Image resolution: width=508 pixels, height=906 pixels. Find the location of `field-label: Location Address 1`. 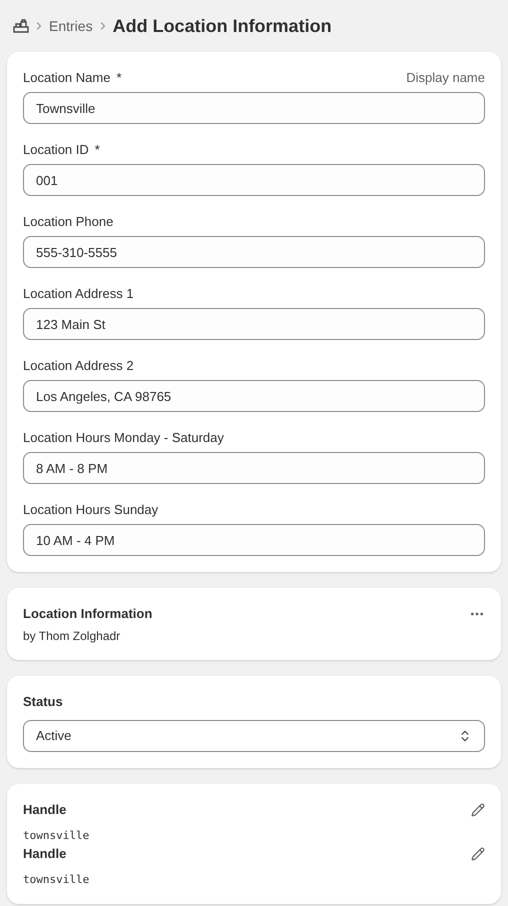

field-label: Location Address 1 is located at coordinates (78, 294).